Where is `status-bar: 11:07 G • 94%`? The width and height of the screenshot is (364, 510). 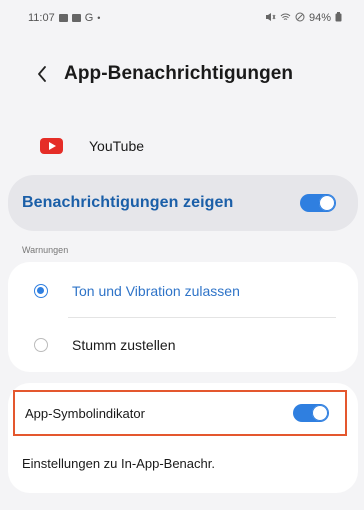
status-bar: 11:07 G • 94% is located at coordinates (182, 18).